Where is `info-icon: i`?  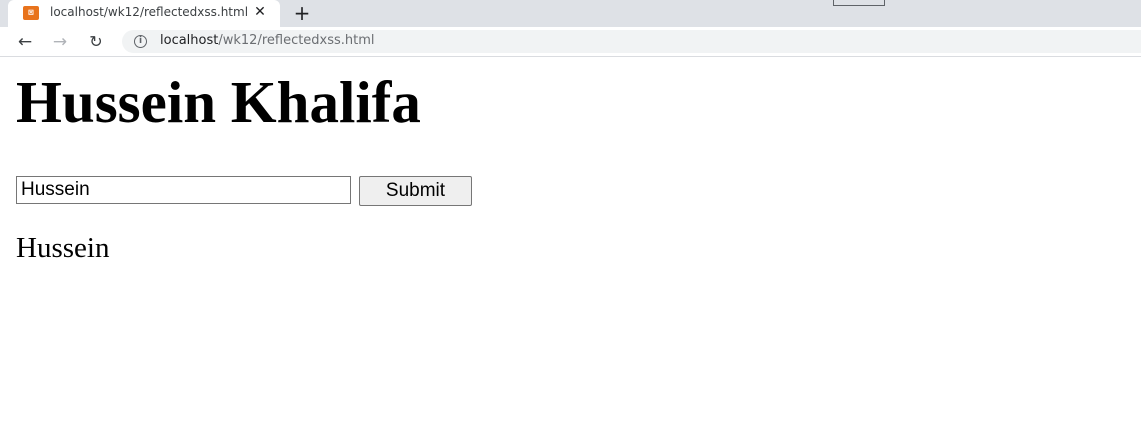 info-icon: i is located at coordinates (140, 41).